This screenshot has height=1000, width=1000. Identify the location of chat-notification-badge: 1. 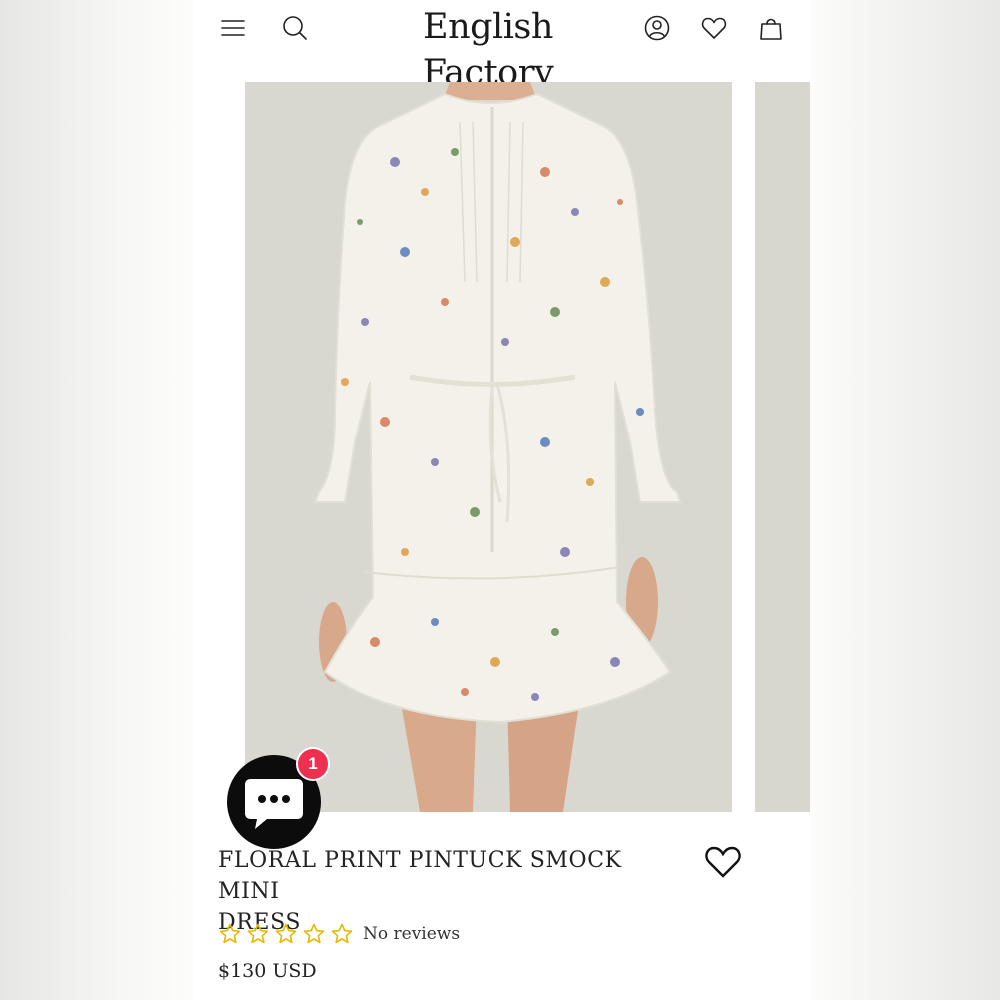
(313, 764).